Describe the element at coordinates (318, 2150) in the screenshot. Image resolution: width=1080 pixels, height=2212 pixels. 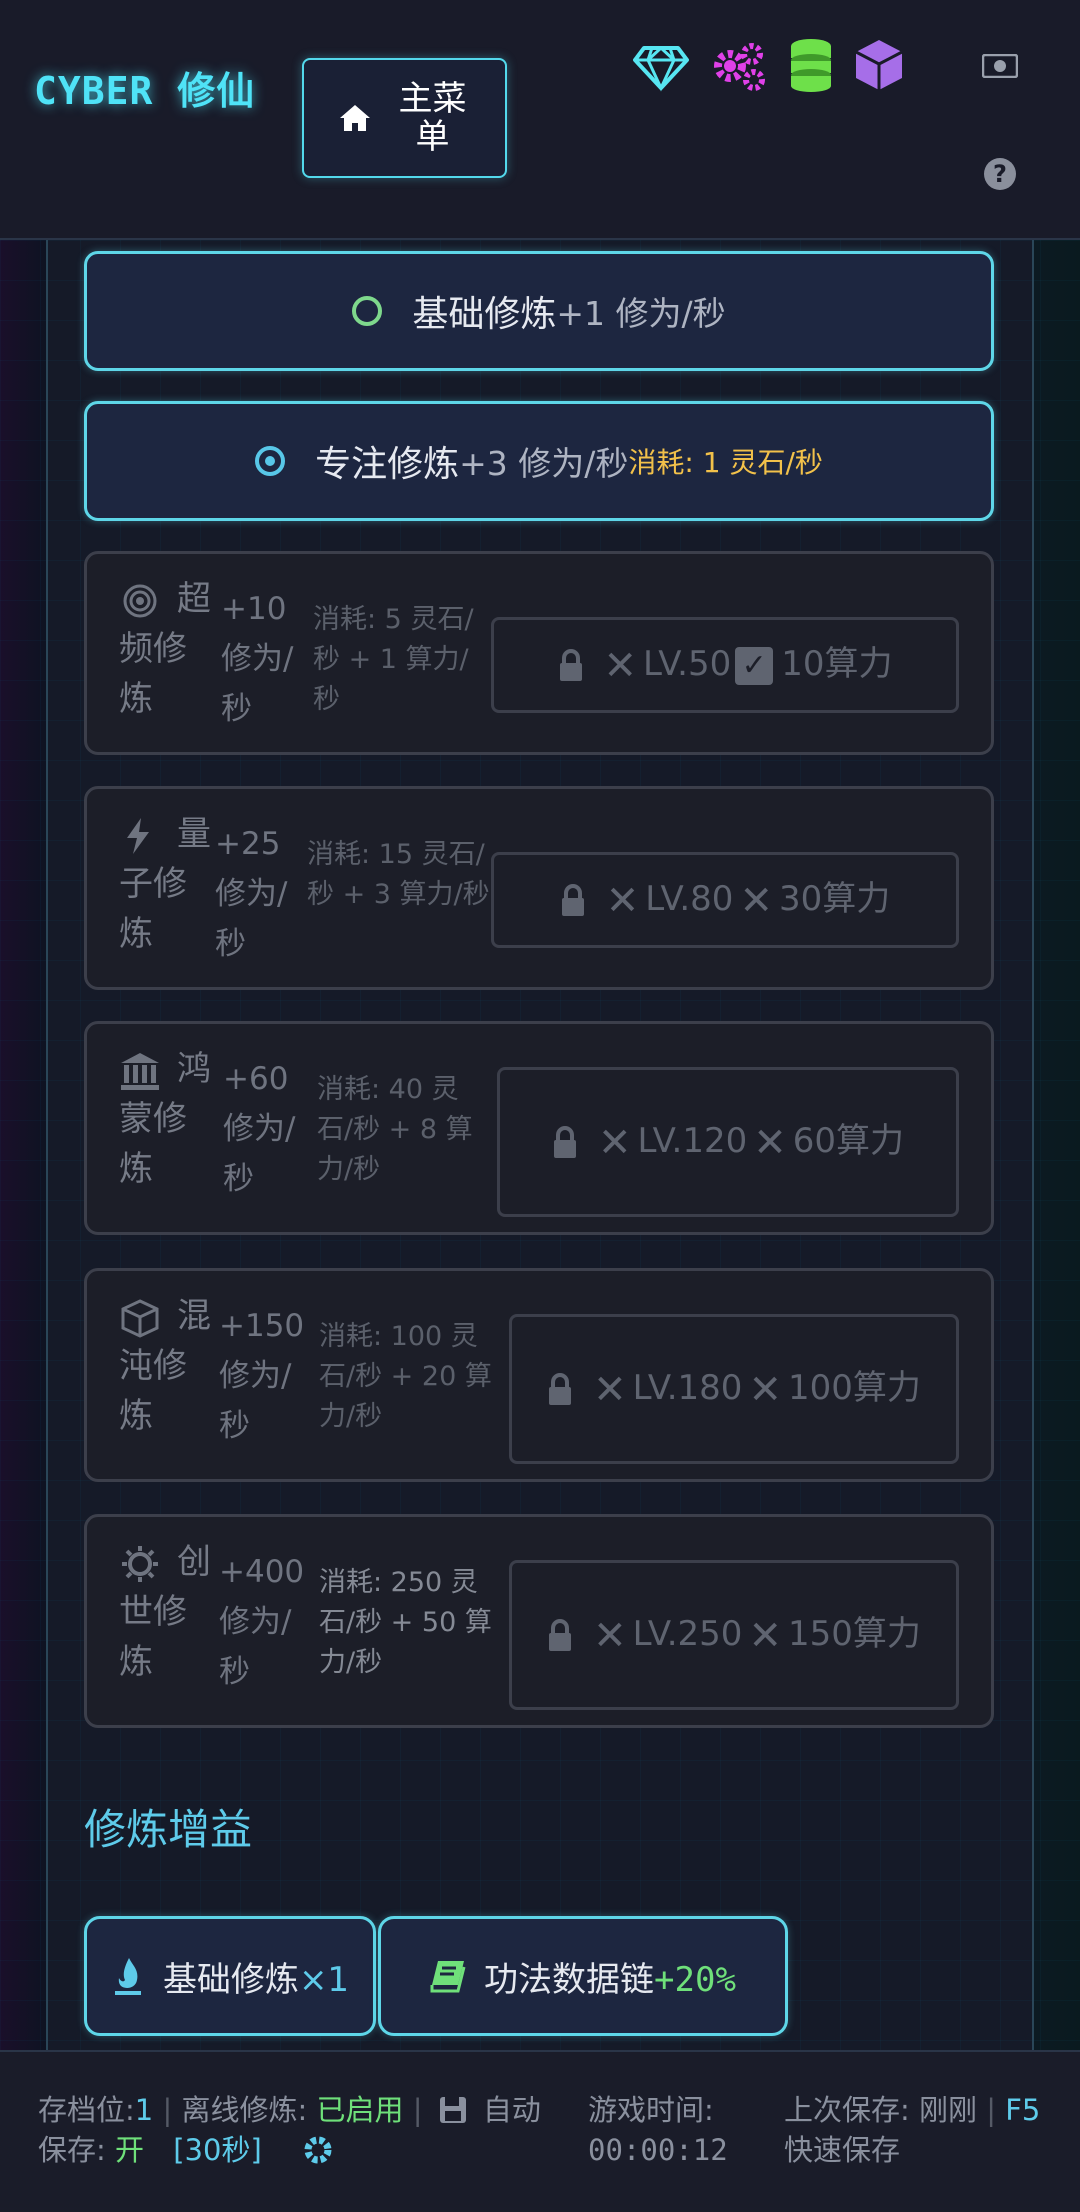
I see `gear-icon` at that location.